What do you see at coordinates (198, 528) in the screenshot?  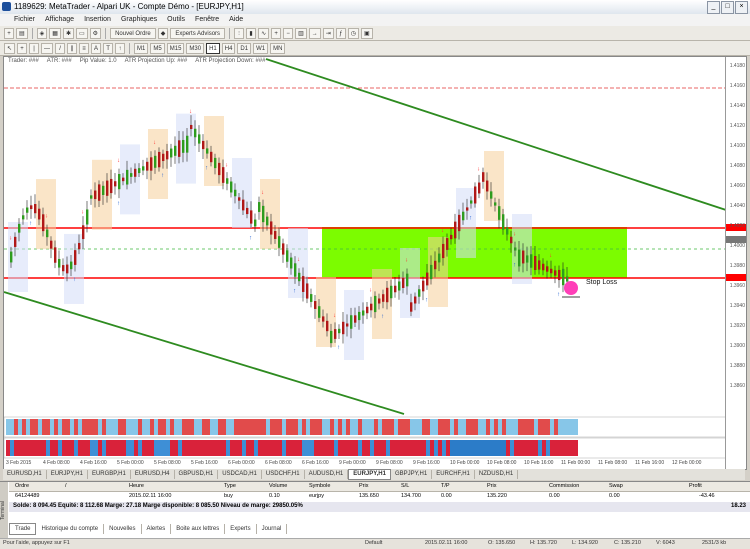 I see `terminal-tab: Boite aux lettres` at bounding box center [198, 528].